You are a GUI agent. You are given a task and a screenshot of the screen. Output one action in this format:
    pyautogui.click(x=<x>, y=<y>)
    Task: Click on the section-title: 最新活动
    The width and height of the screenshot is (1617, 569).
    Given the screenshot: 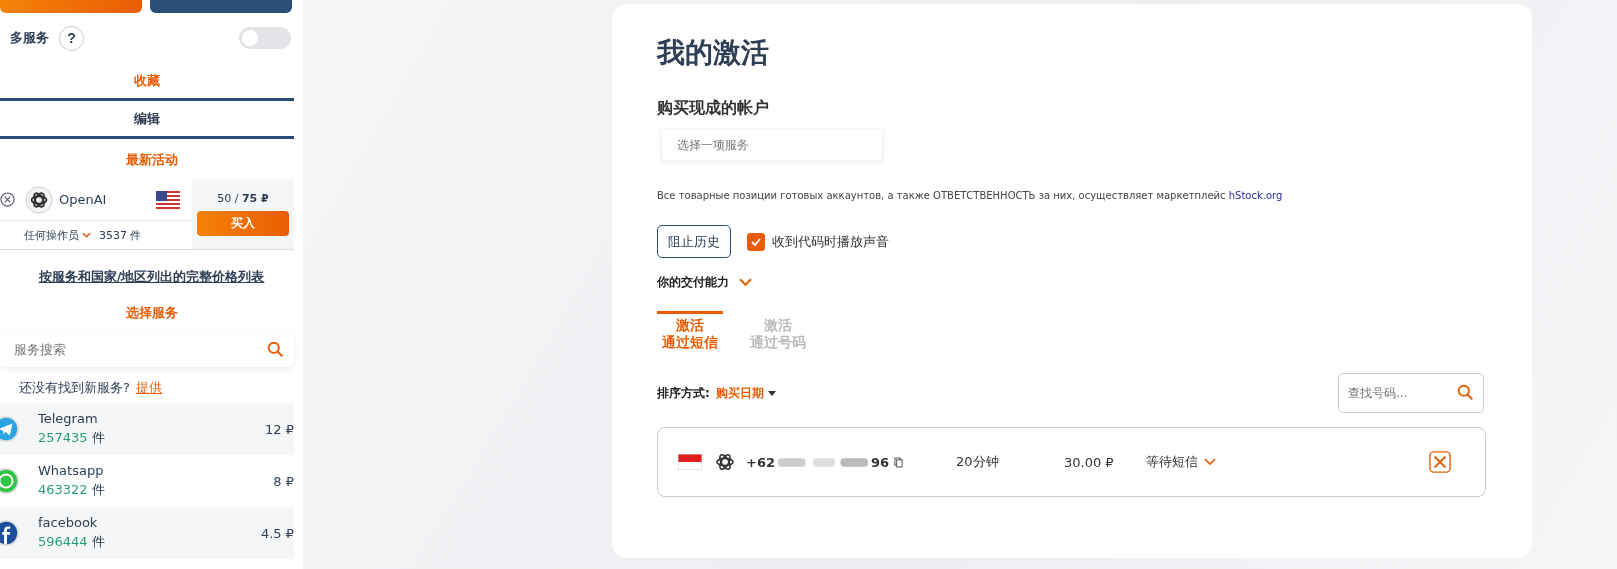 What is the action you would take?
    pyautogui.click(x=151, y=160)
    